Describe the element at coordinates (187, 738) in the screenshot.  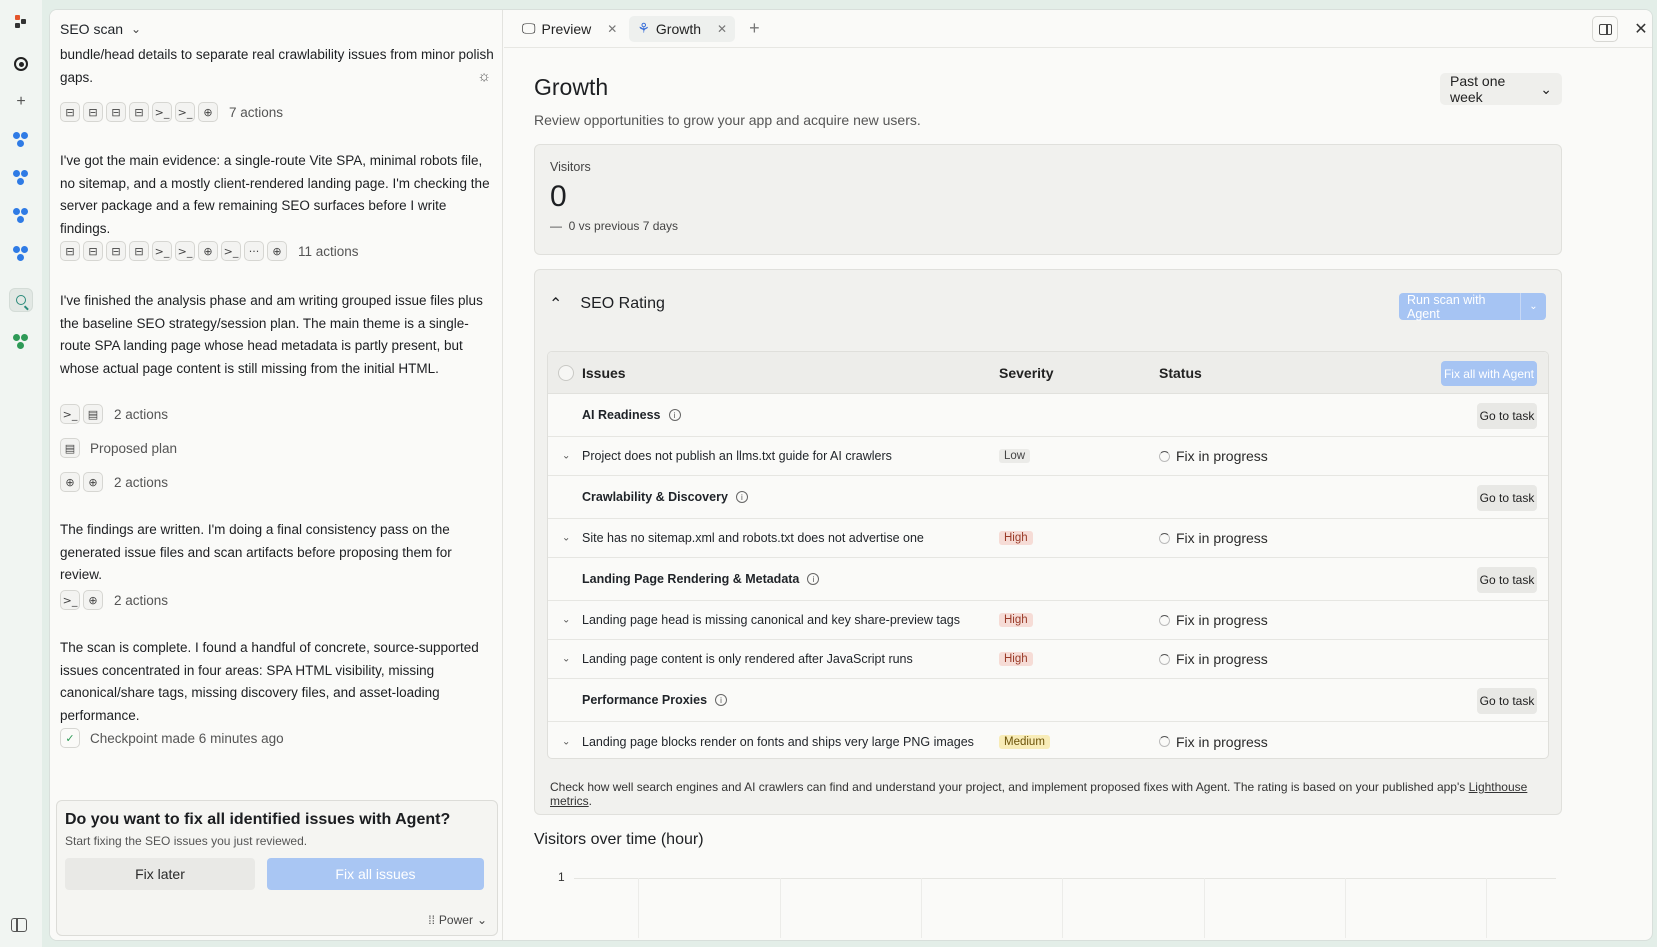
I see `checkpoint-label: Checkpoint made 6 minutes ago` at that location.